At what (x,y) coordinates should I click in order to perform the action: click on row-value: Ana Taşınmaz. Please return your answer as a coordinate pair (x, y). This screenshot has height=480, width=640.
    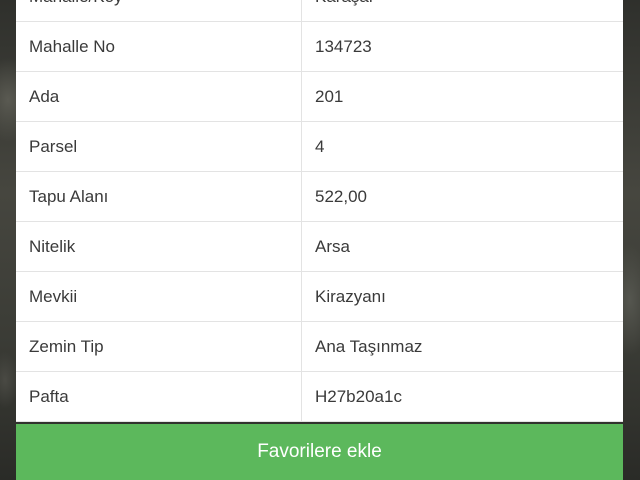
    Looking at the image, I should click on (369, 346).